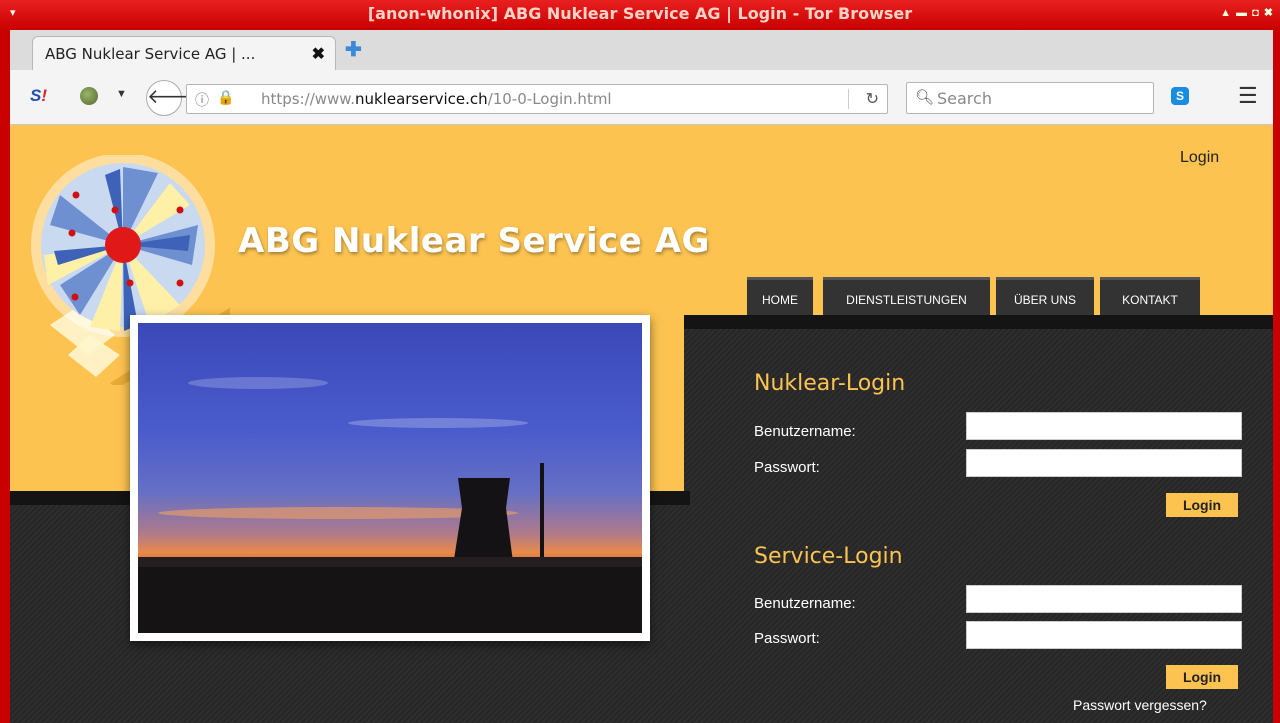  What do you see at coordinates (641, 50) in the screenshot?
I see `tab-bar: ABG Nuklear Service AG | ... ✖ ✚` at bounding box center [641, 50].